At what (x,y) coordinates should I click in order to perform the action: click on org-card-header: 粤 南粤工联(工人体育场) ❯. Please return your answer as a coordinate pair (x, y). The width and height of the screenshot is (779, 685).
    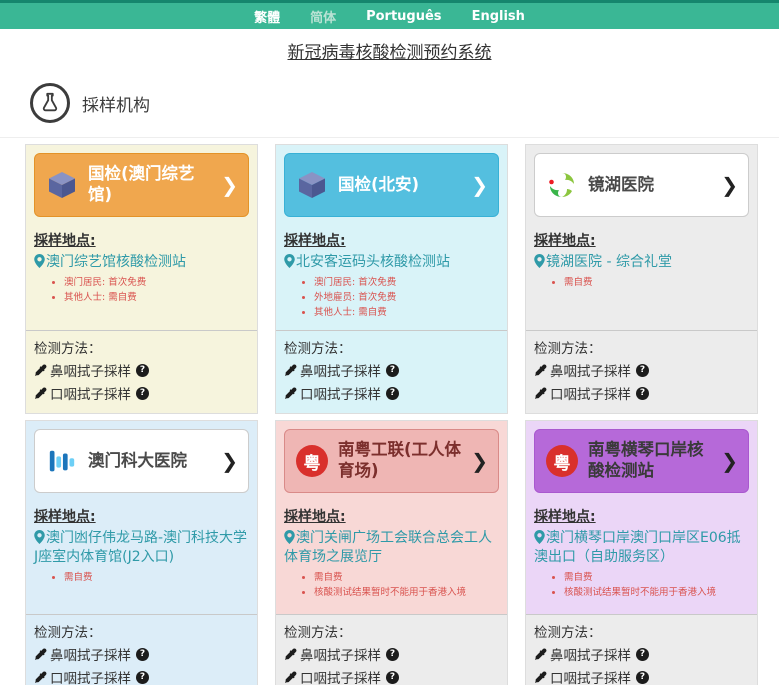
    Looking at the image, I should click on (391, 461).